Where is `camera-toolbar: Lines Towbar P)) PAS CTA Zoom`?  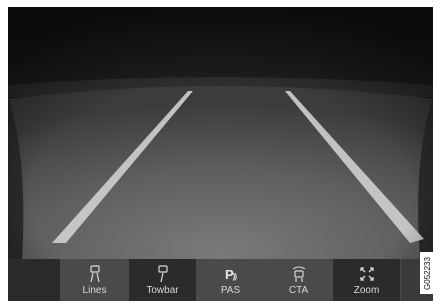 camera-toolbar: Lines Towbar P)) PAS CTA Zoom is located at coordinates (220, 280).